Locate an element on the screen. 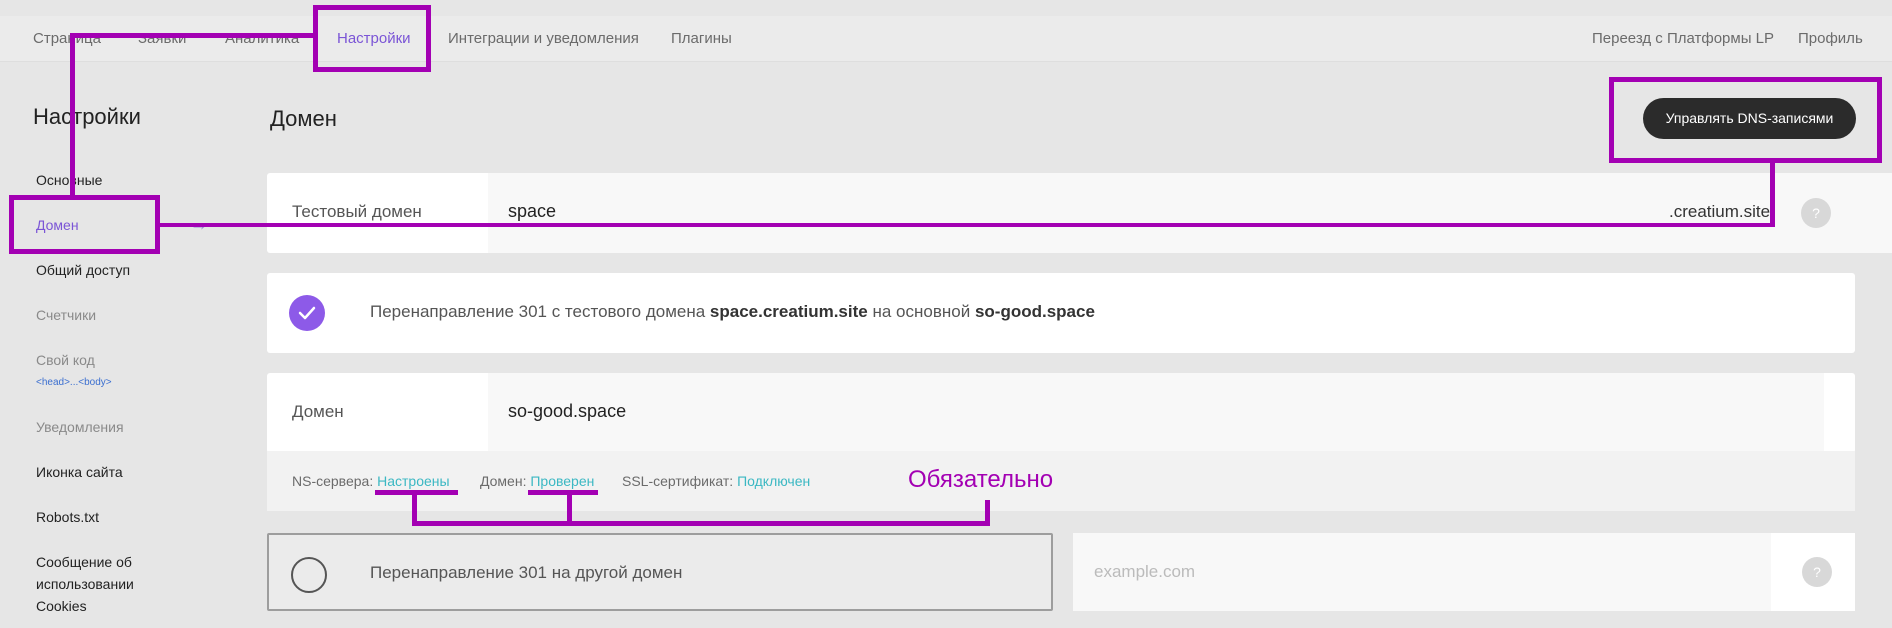 This screenshot has height=628, width=1892. domain-card: Домен so-good.space is located at coordinates (1061, 413).